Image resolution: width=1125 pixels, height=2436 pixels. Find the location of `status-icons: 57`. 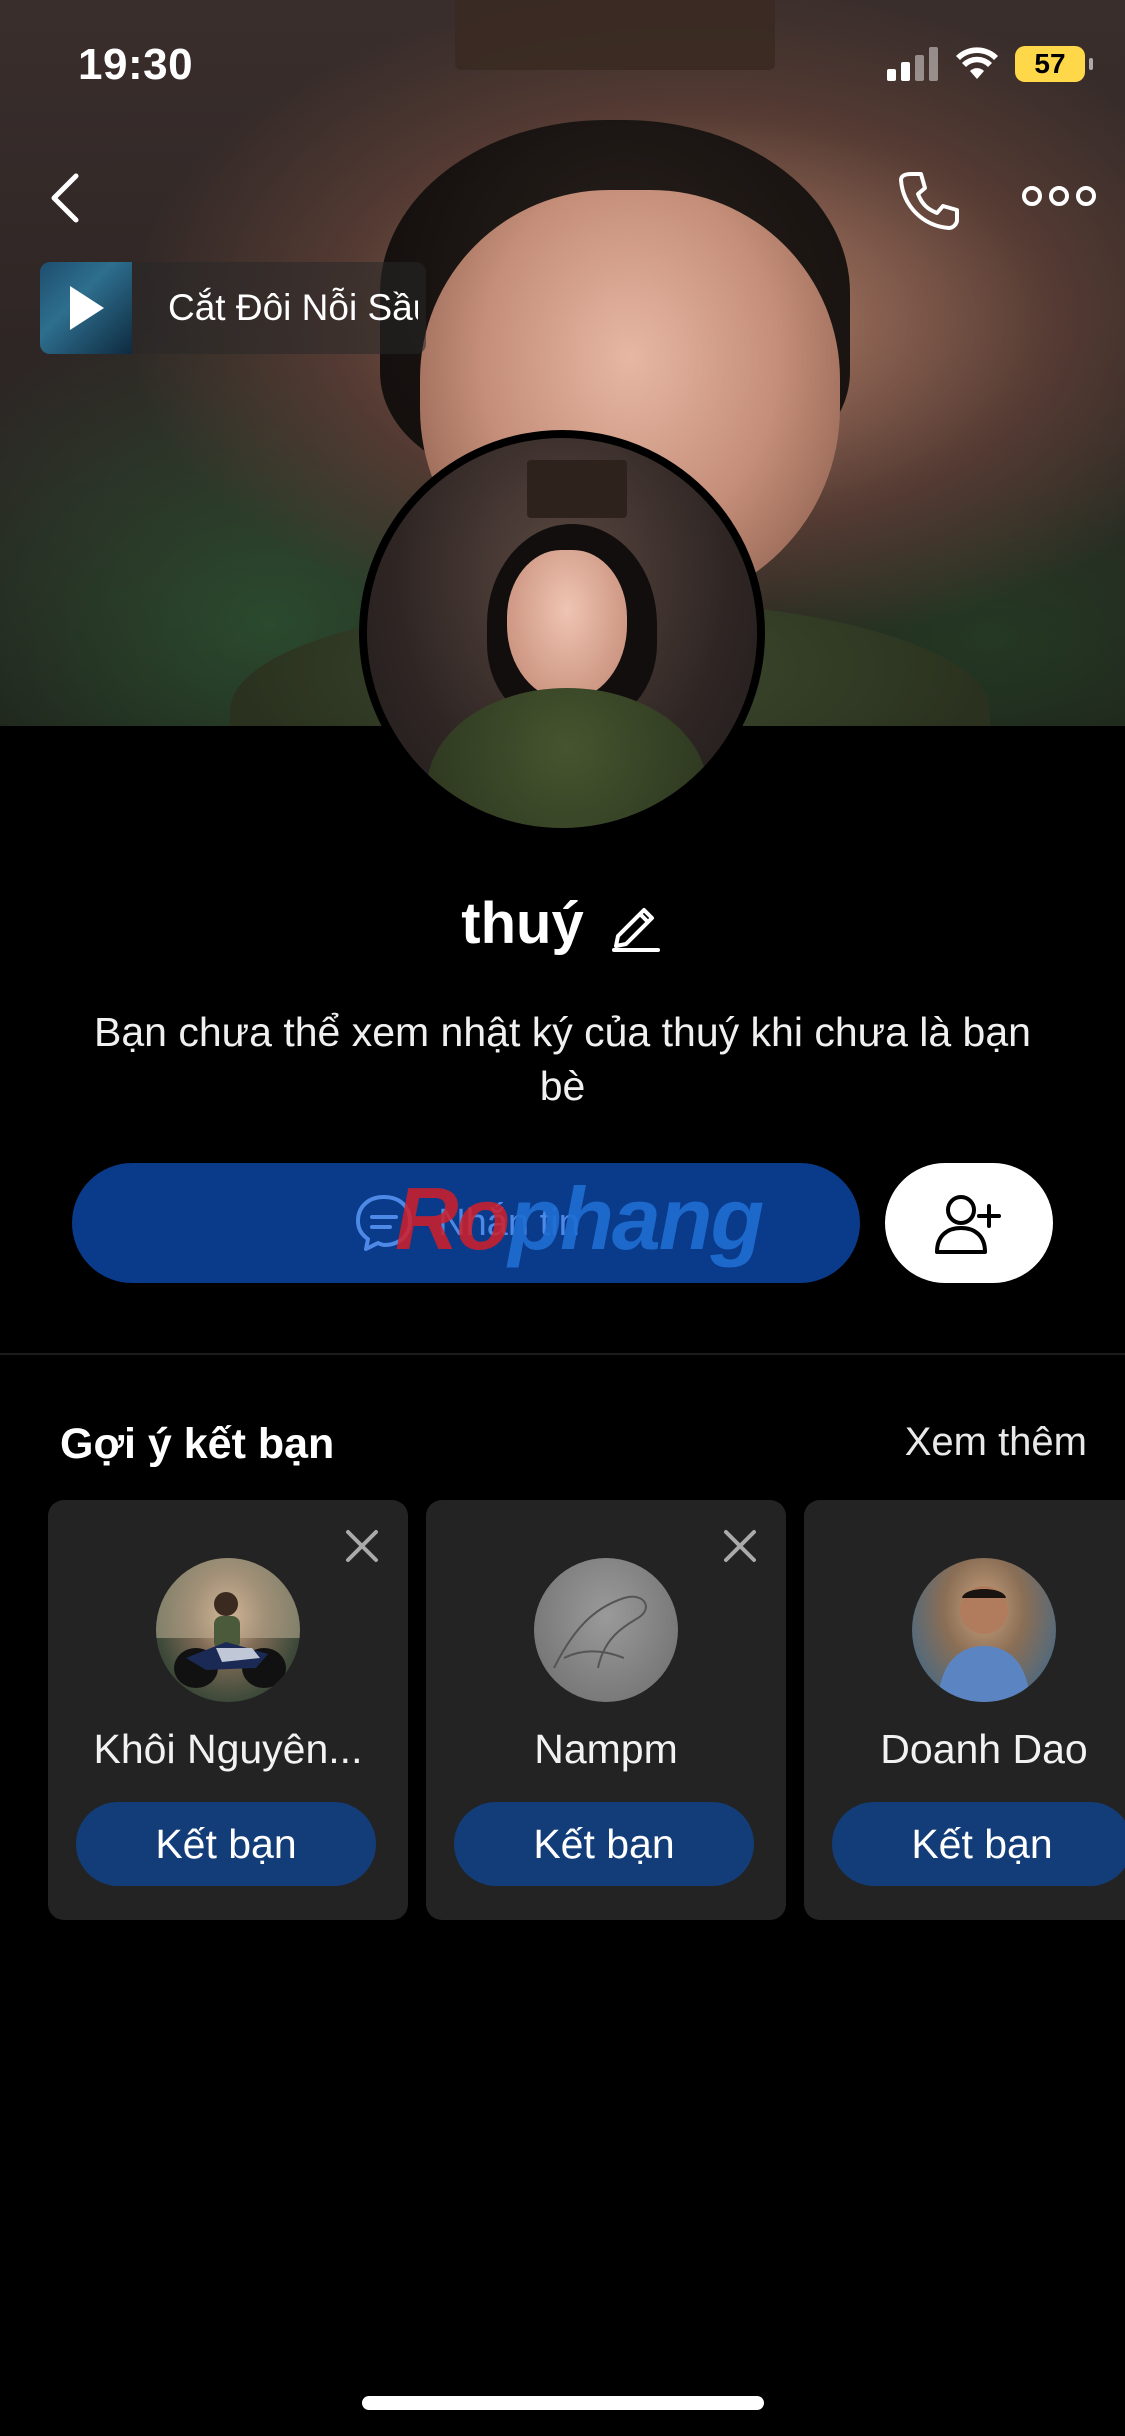

status-icons: 57 is located at coordinates (990, 64).